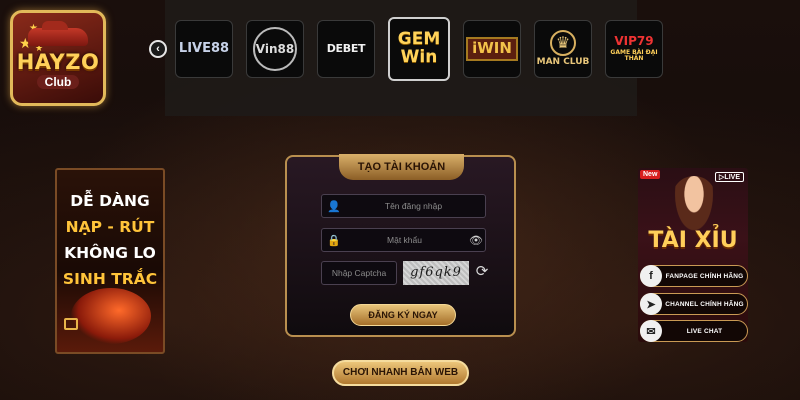  I want to click on game-item-gemwin: GEM Win, so click(419, 49).